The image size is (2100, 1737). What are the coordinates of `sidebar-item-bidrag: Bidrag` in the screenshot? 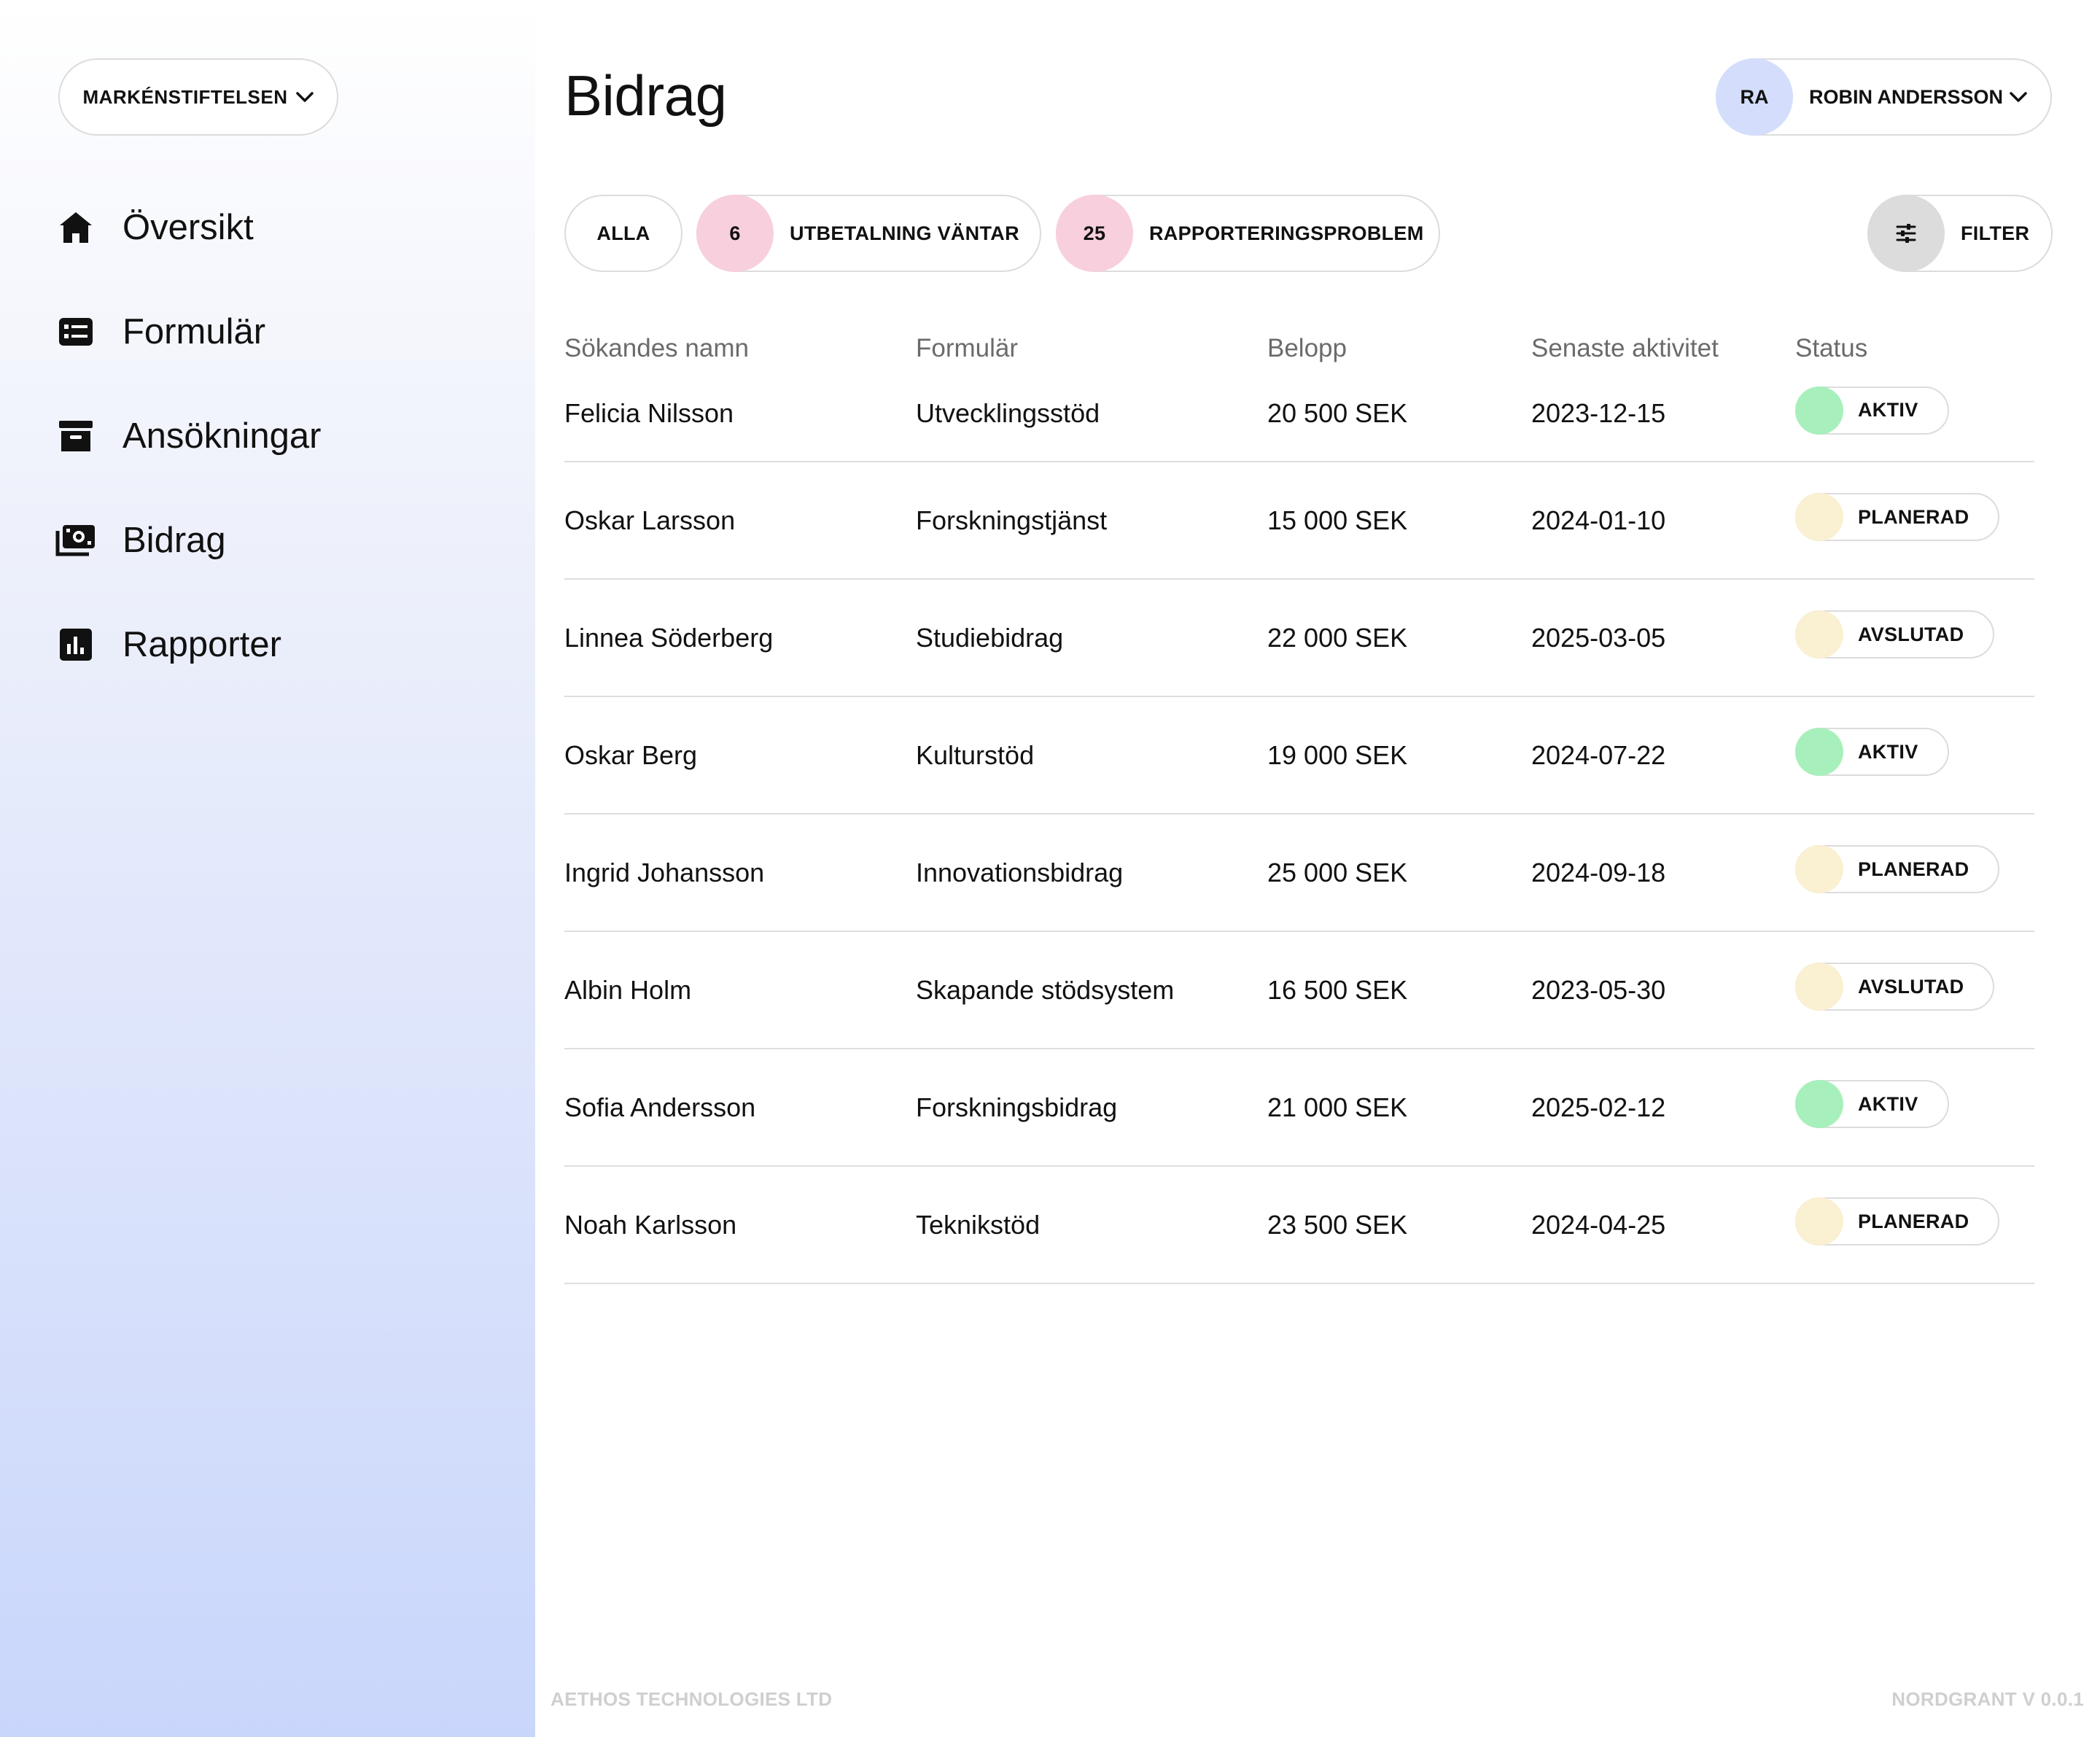 It's located at (188, 540).